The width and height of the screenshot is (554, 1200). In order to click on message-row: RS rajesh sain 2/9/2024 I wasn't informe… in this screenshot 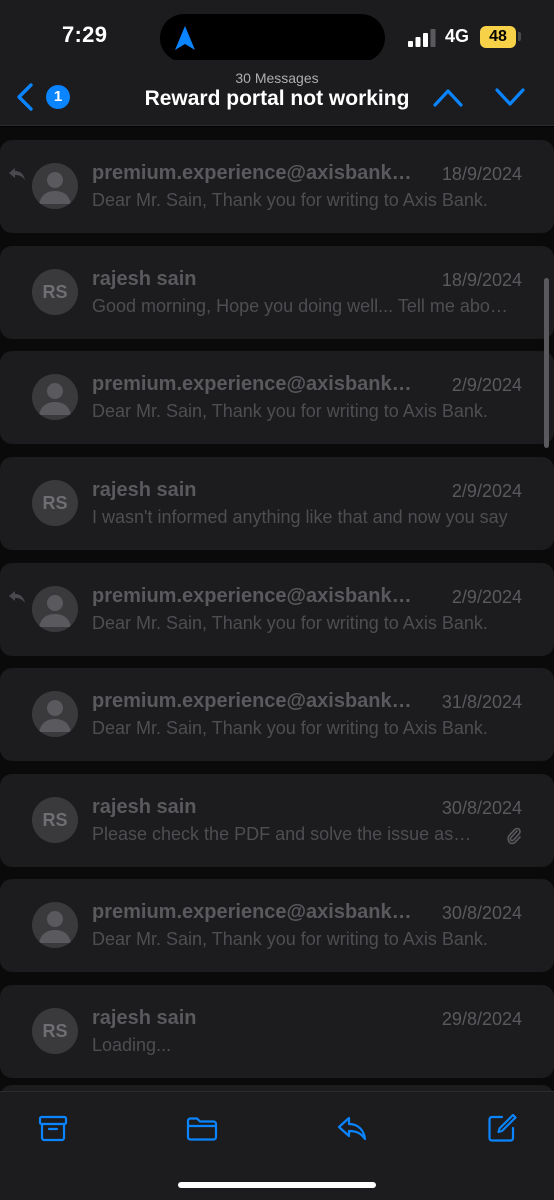, I will do `click(277, 503)`.